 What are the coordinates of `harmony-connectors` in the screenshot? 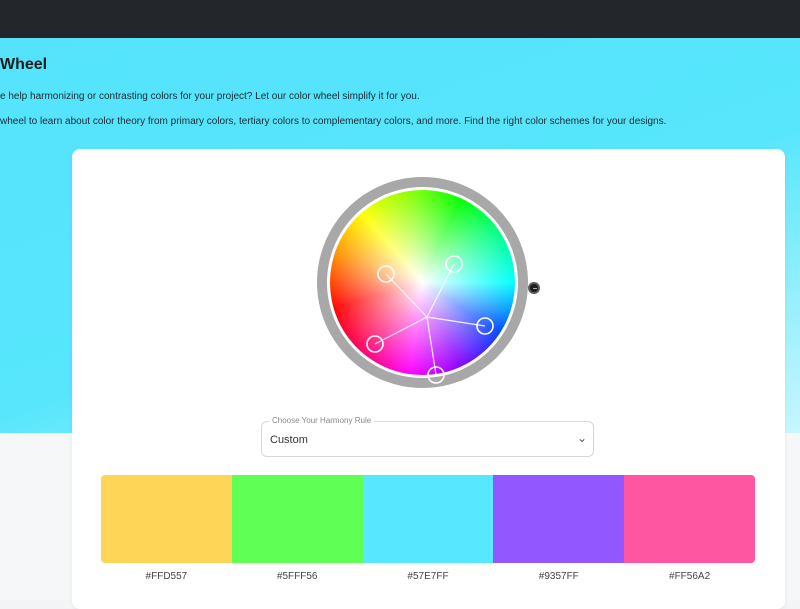 It's located at (430, 319).